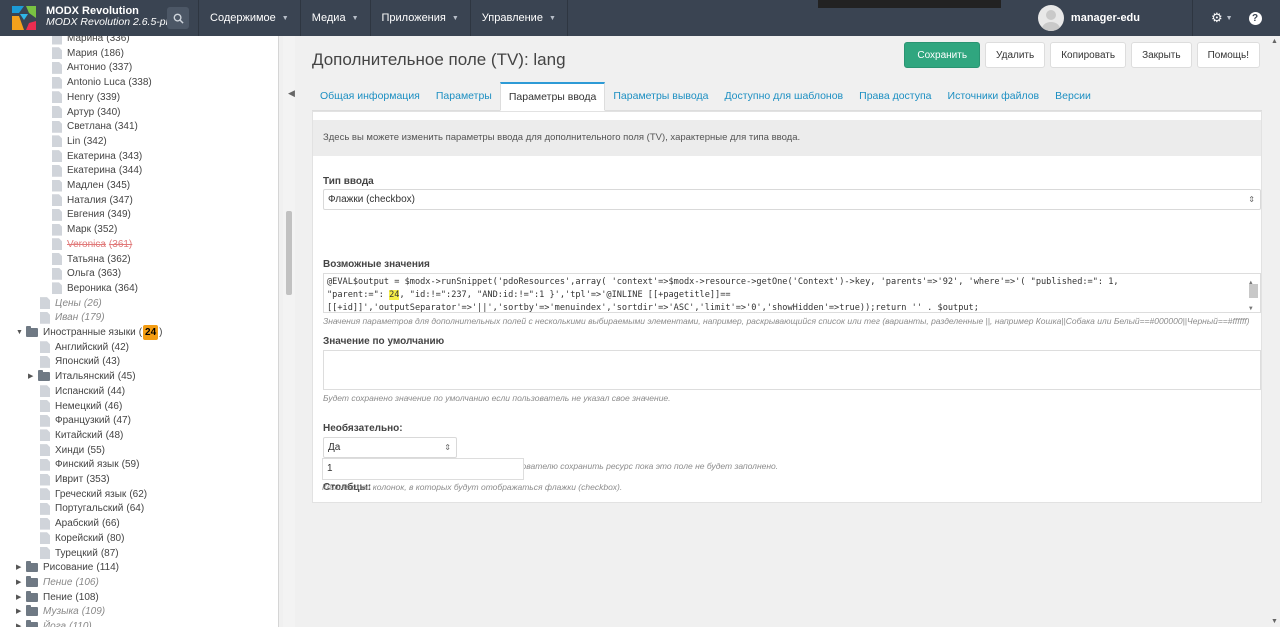 The height and width of the screenshot is (627, 1280). Describe the element at coordinates (1255, 18) in the screenshot. I see `help-icon: ?` at that location.